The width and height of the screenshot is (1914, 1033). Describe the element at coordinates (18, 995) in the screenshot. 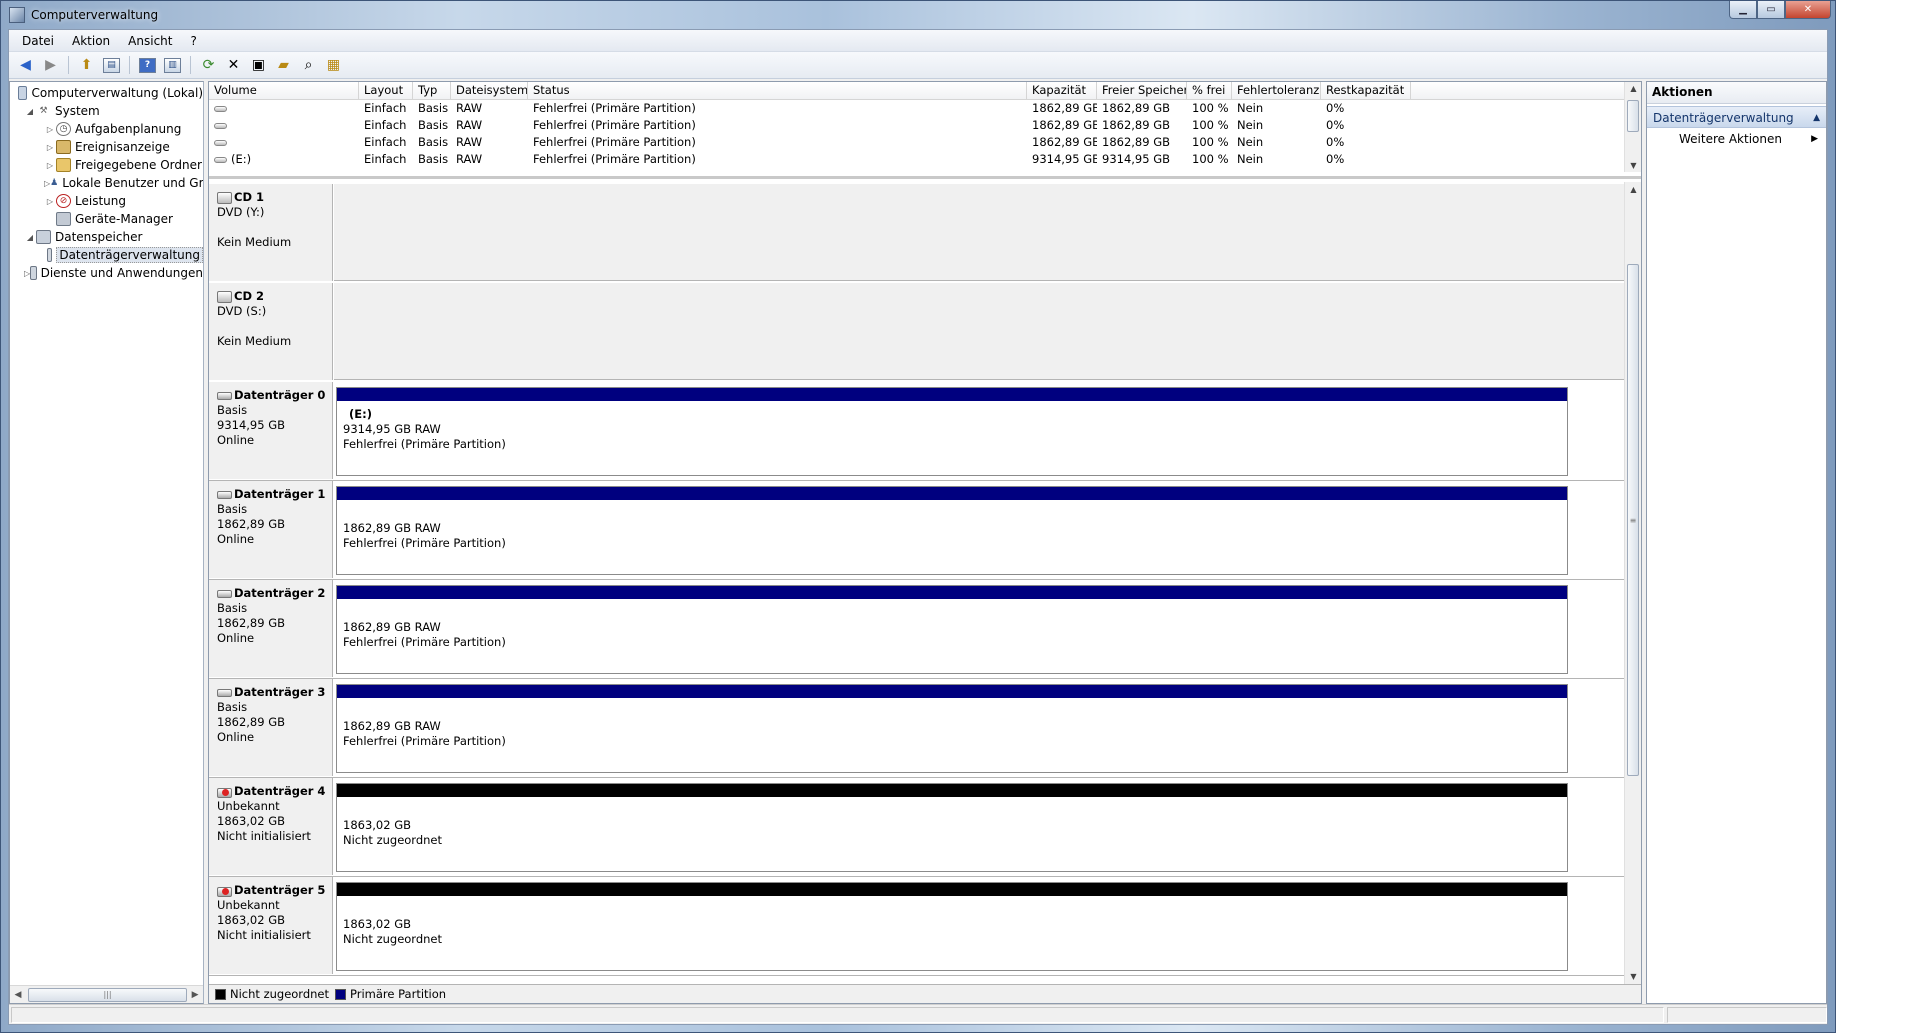

I see `scroll-left-icon: ◀` at that location.